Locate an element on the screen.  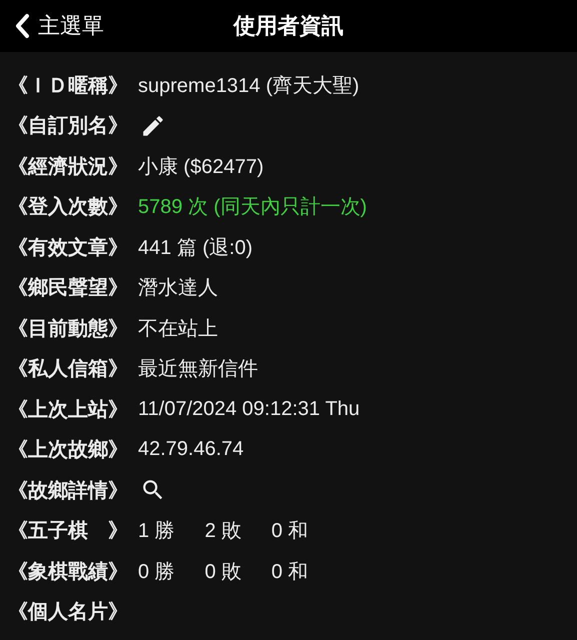
info-label: 《上次上站》 is located at coordinates (68, 410).